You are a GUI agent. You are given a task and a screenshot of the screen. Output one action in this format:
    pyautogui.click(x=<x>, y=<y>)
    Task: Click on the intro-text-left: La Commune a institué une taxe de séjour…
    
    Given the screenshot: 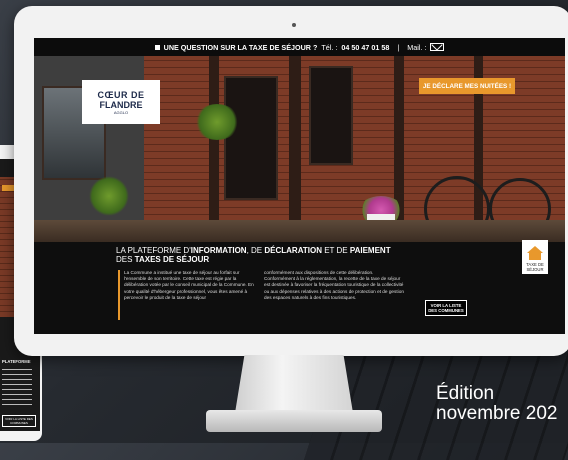 What is the action you would take?
    pyautogui.click(x=189, y=285)
    